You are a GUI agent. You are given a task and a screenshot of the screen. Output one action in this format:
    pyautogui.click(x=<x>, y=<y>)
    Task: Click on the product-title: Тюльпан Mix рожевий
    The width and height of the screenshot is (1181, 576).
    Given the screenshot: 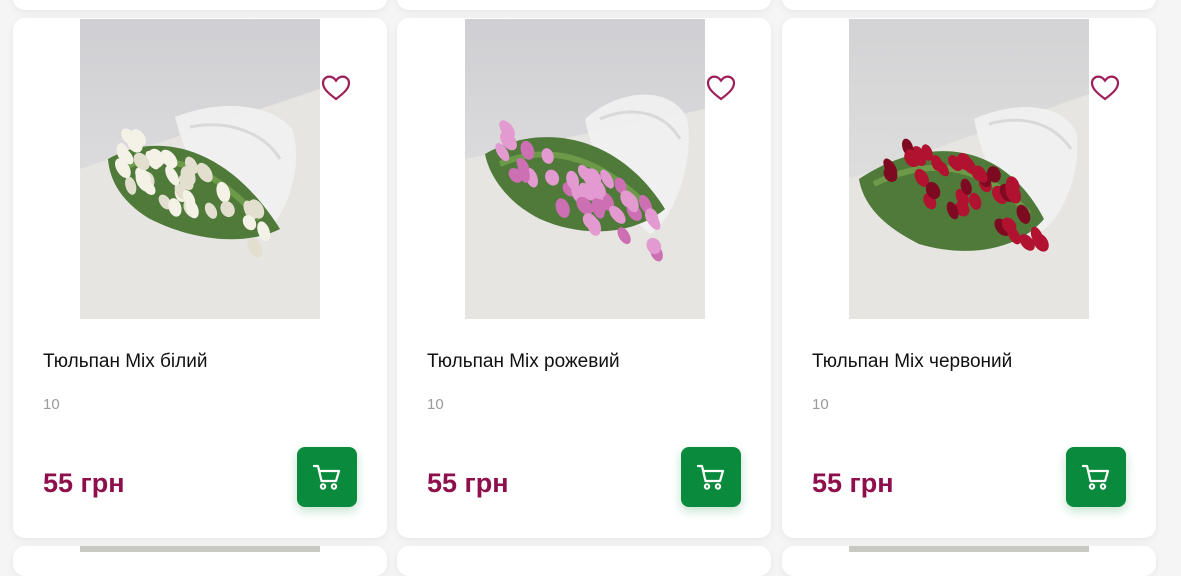 What is the action you would take?
    pyautogui.click(x=523, y=362)
    